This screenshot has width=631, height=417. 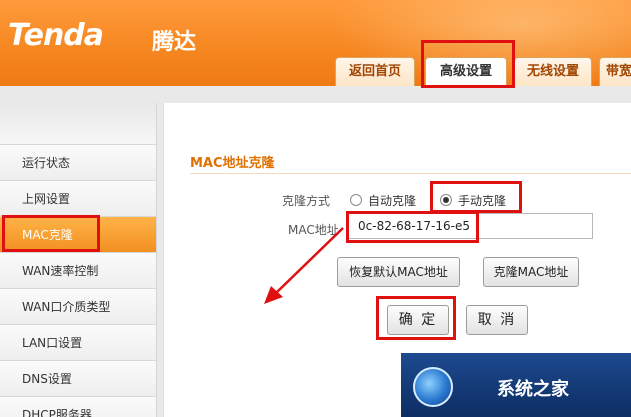 I want to click on sidebar-item-dhcp-server: DHCP服务器, so click(x=78, y=407).